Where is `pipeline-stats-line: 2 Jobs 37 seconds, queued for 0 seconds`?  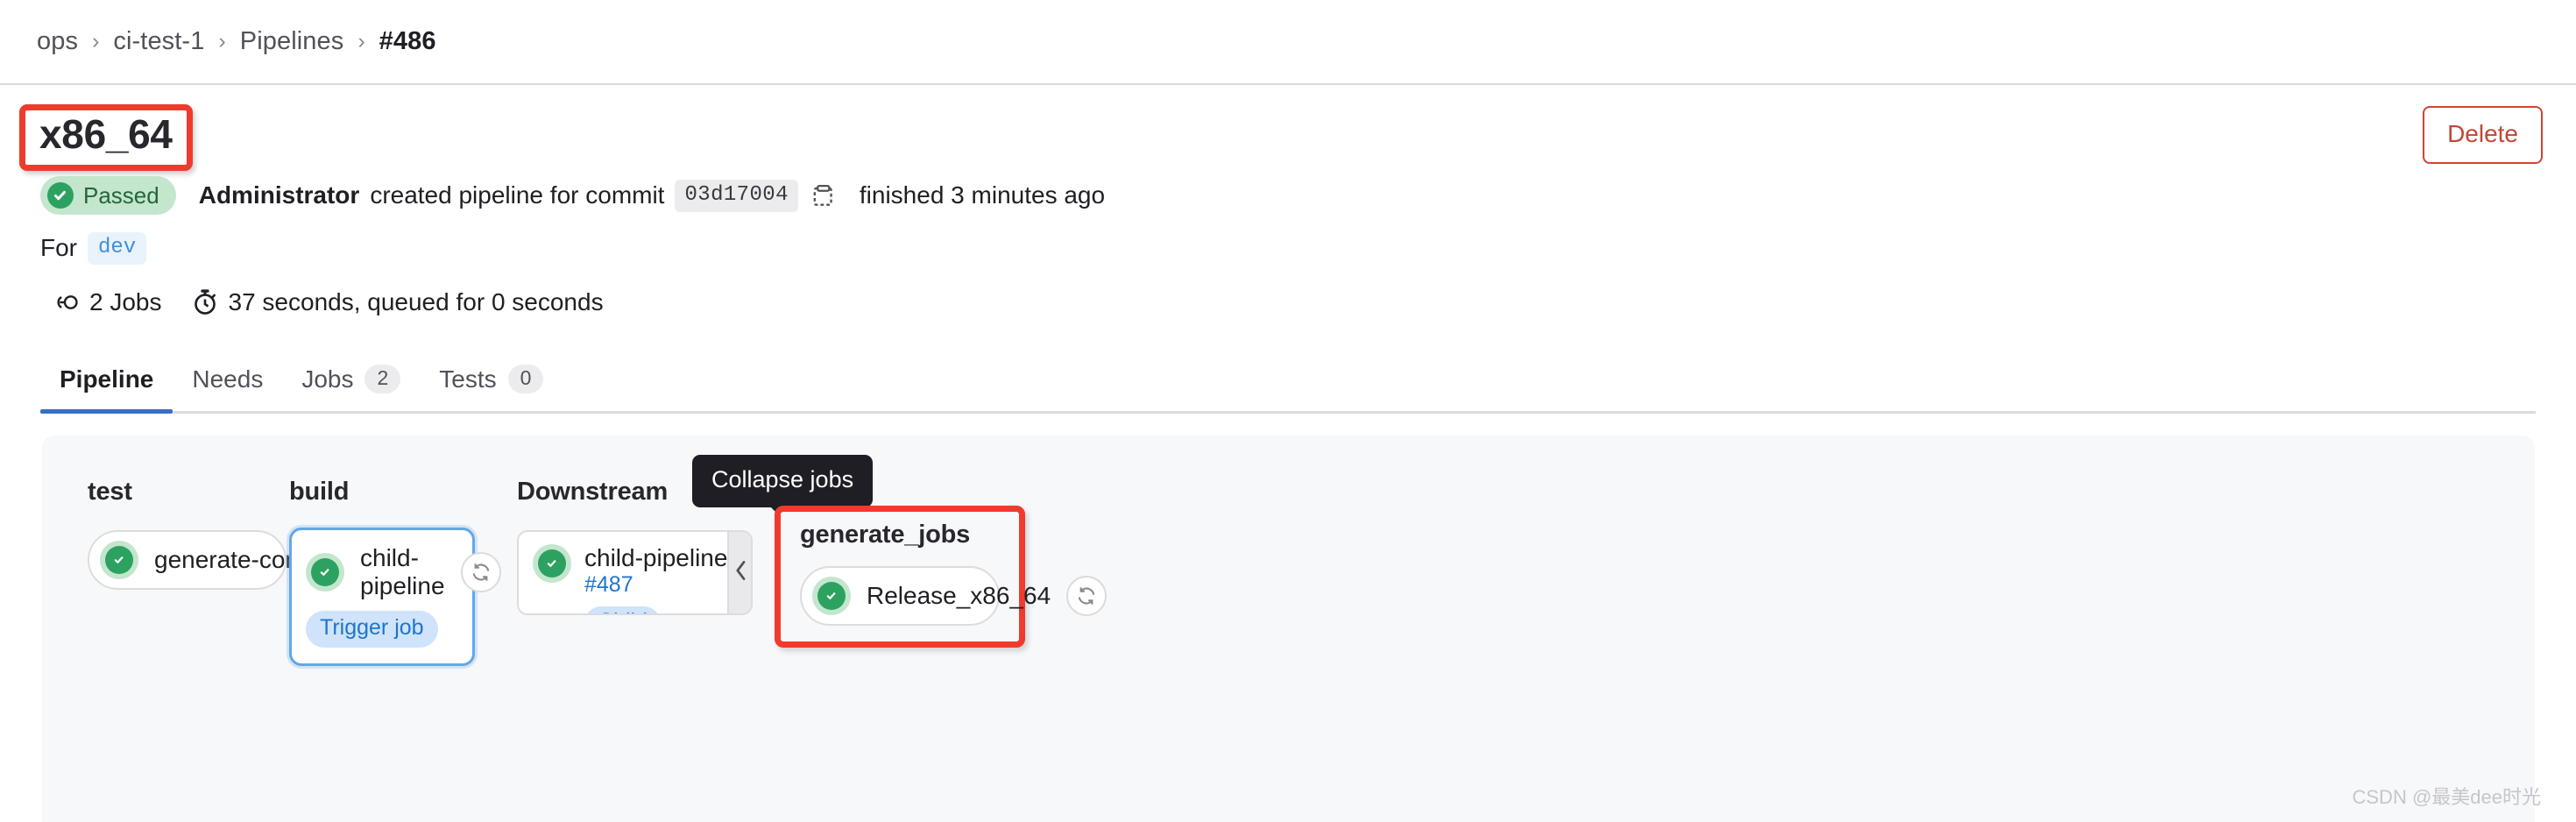 pipeline-stats-line: 2 Jobs 37 seconds, queued for 0 seconds is located at coordinates (1091, 302).